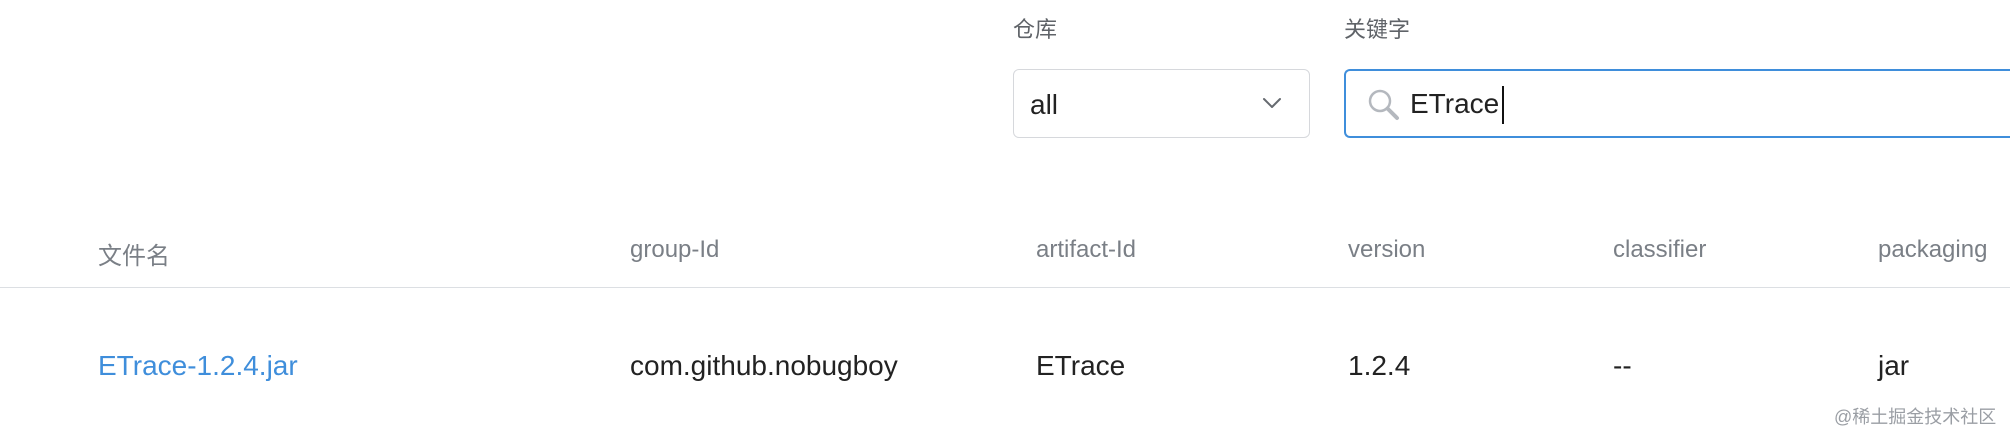  I want to click on column-header-version: version, so click(1387, 249).